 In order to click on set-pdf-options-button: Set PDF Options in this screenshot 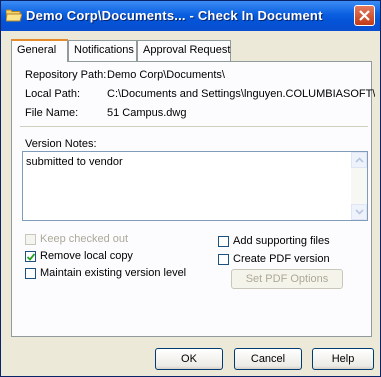, I will do `click(287, 279)`.